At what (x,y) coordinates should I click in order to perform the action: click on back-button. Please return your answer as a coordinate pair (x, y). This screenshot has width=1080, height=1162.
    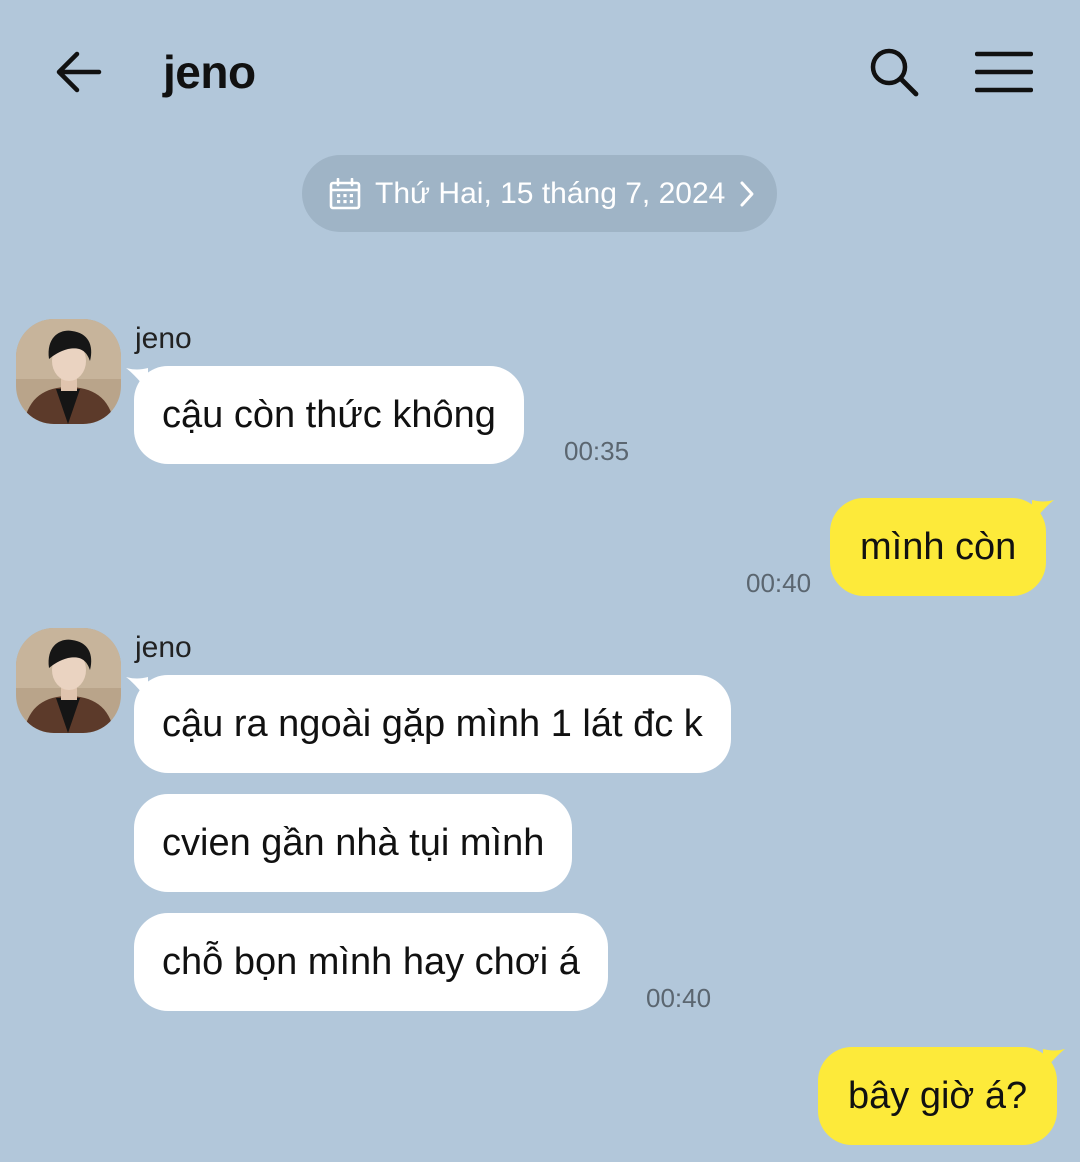
    Looking at the image, I should click on (78, 72).